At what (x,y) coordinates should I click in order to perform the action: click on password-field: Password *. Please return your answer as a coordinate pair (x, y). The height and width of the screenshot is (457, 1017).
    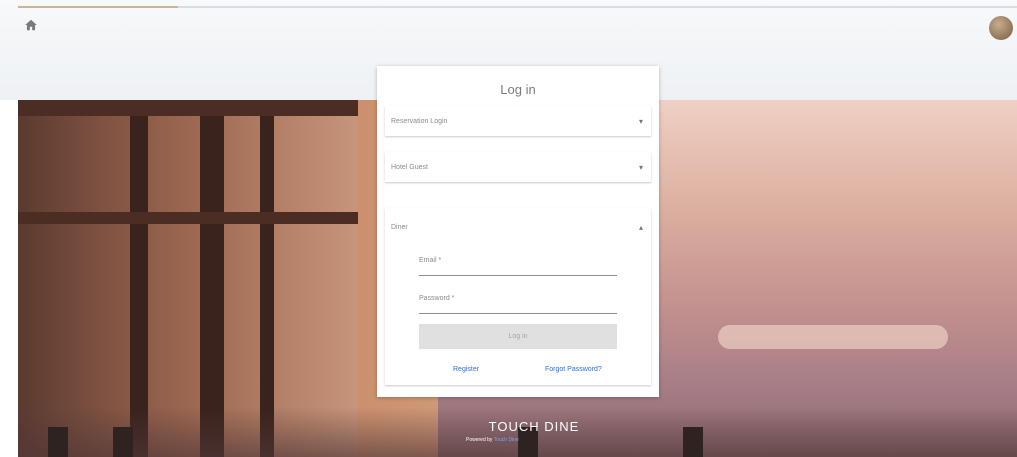
    Looking at the image, I should click on (518, 301).